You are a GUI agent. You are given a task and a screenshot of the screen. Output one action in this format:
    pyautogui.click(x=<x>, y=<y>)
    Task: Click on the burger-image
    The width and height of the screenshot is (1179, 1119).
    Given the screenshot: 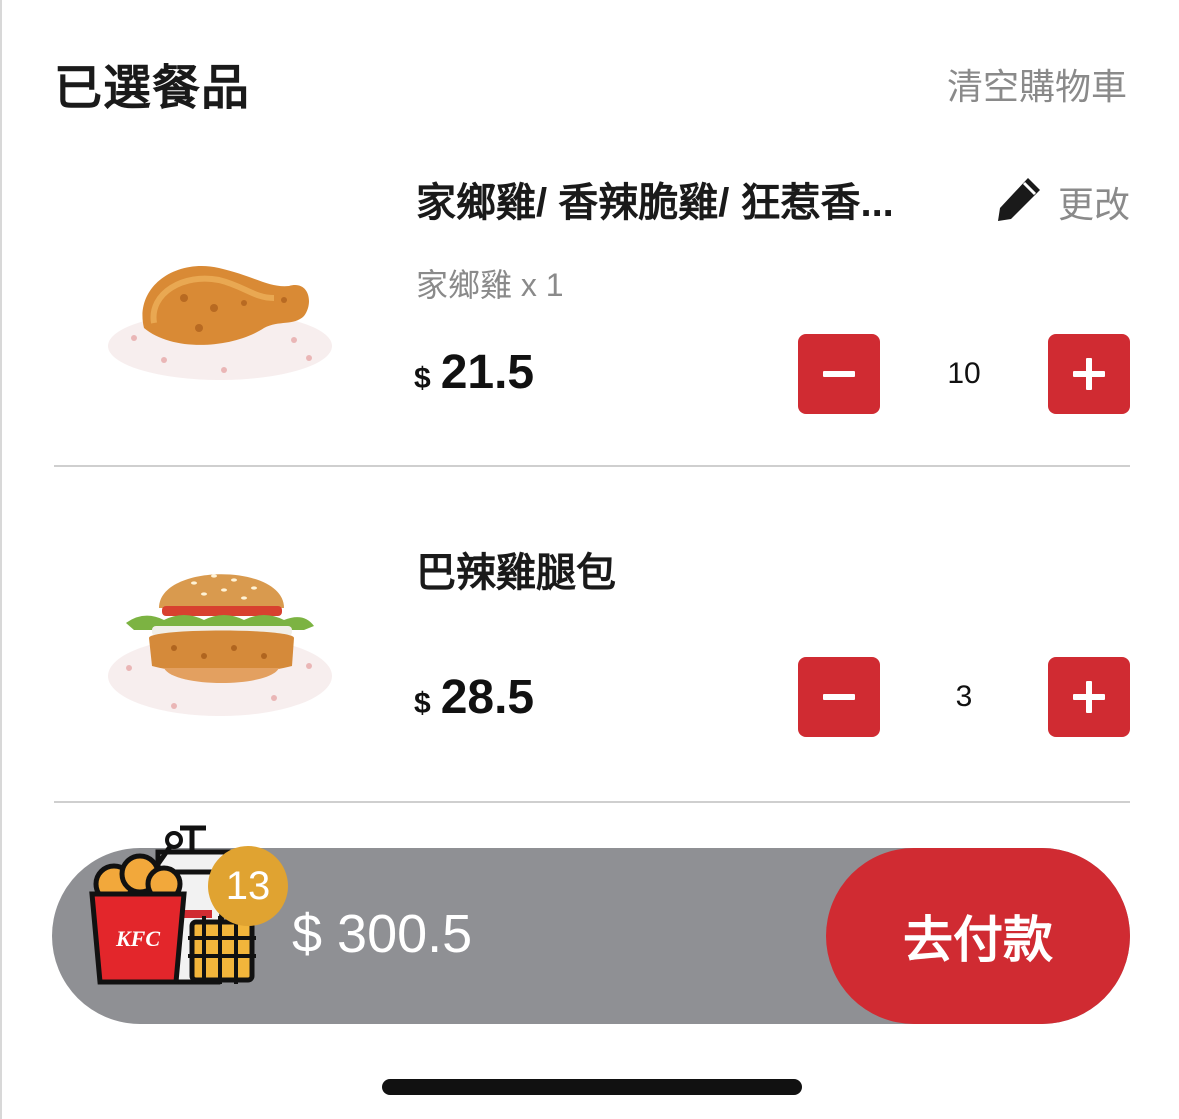 What is the action you would take?
    pyautogui.click(x=220, y=632)
    